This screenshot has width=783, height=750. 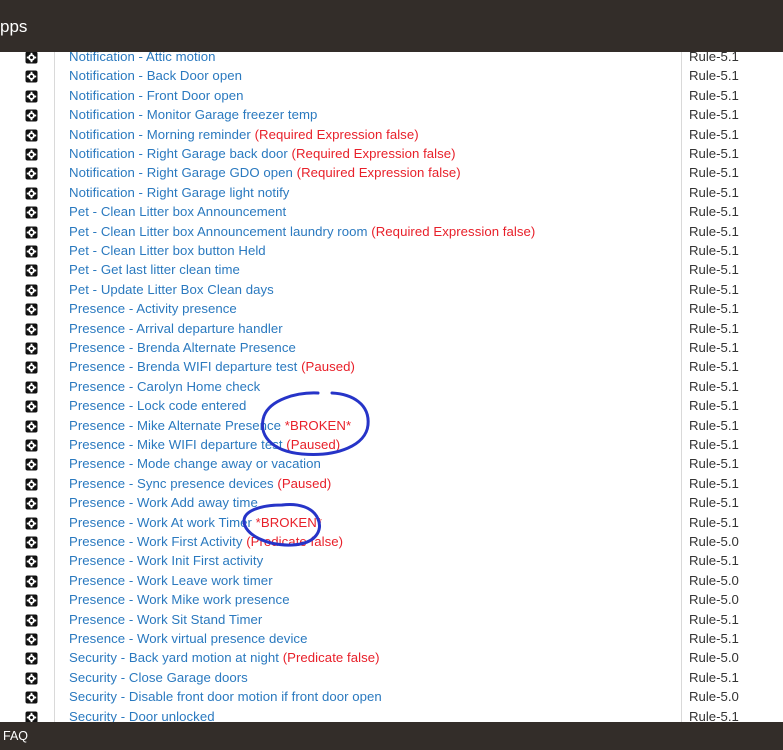 What do you see at coordinates (391, 406) in the screenshot?
I see `list-item: Presence - Lock code entered Rule-5.1` at bounding box center [391, 406].